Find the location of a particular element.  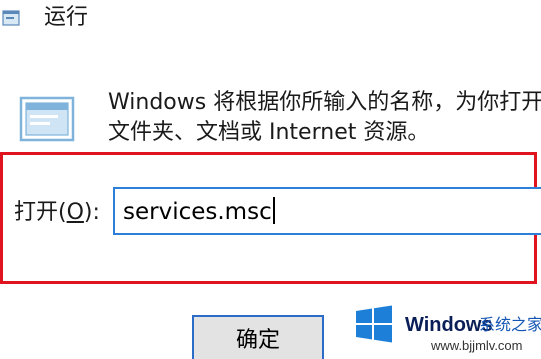

watermark-url: www.bjjmlv.com is located at coordinates (477, 345).